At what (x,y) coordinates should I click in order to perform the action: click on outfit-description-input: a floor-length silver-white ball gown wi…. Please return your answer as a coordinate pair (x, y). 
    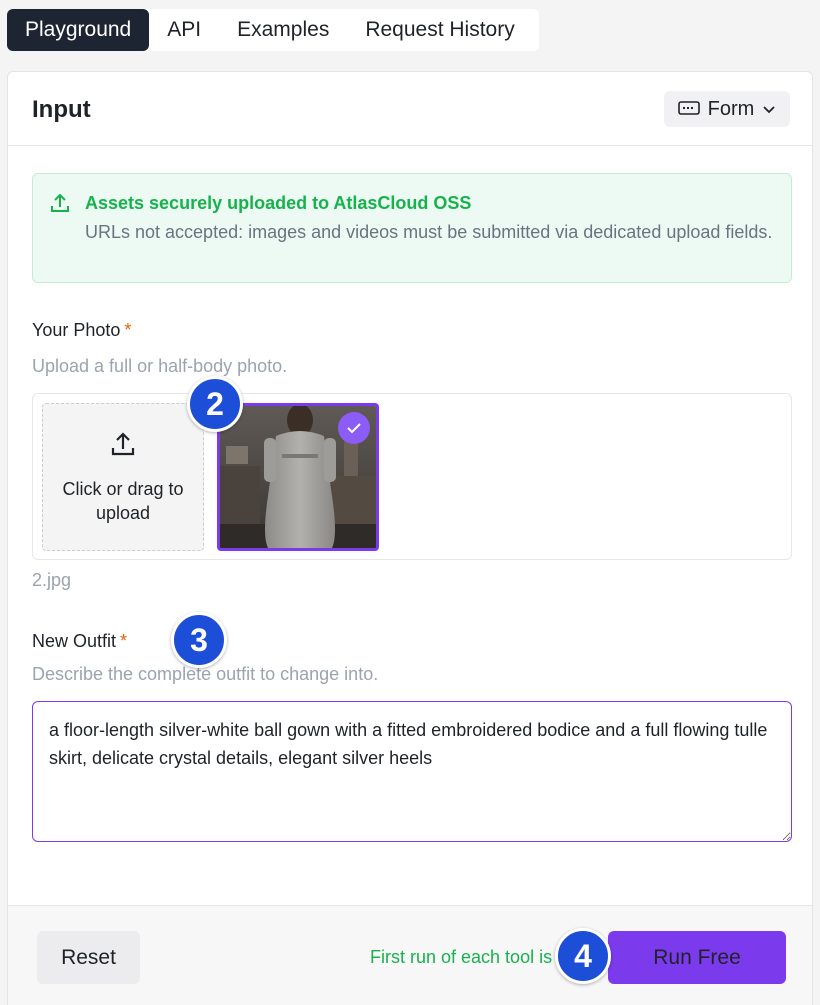
    Looking at the image, I should click on (412, 771).